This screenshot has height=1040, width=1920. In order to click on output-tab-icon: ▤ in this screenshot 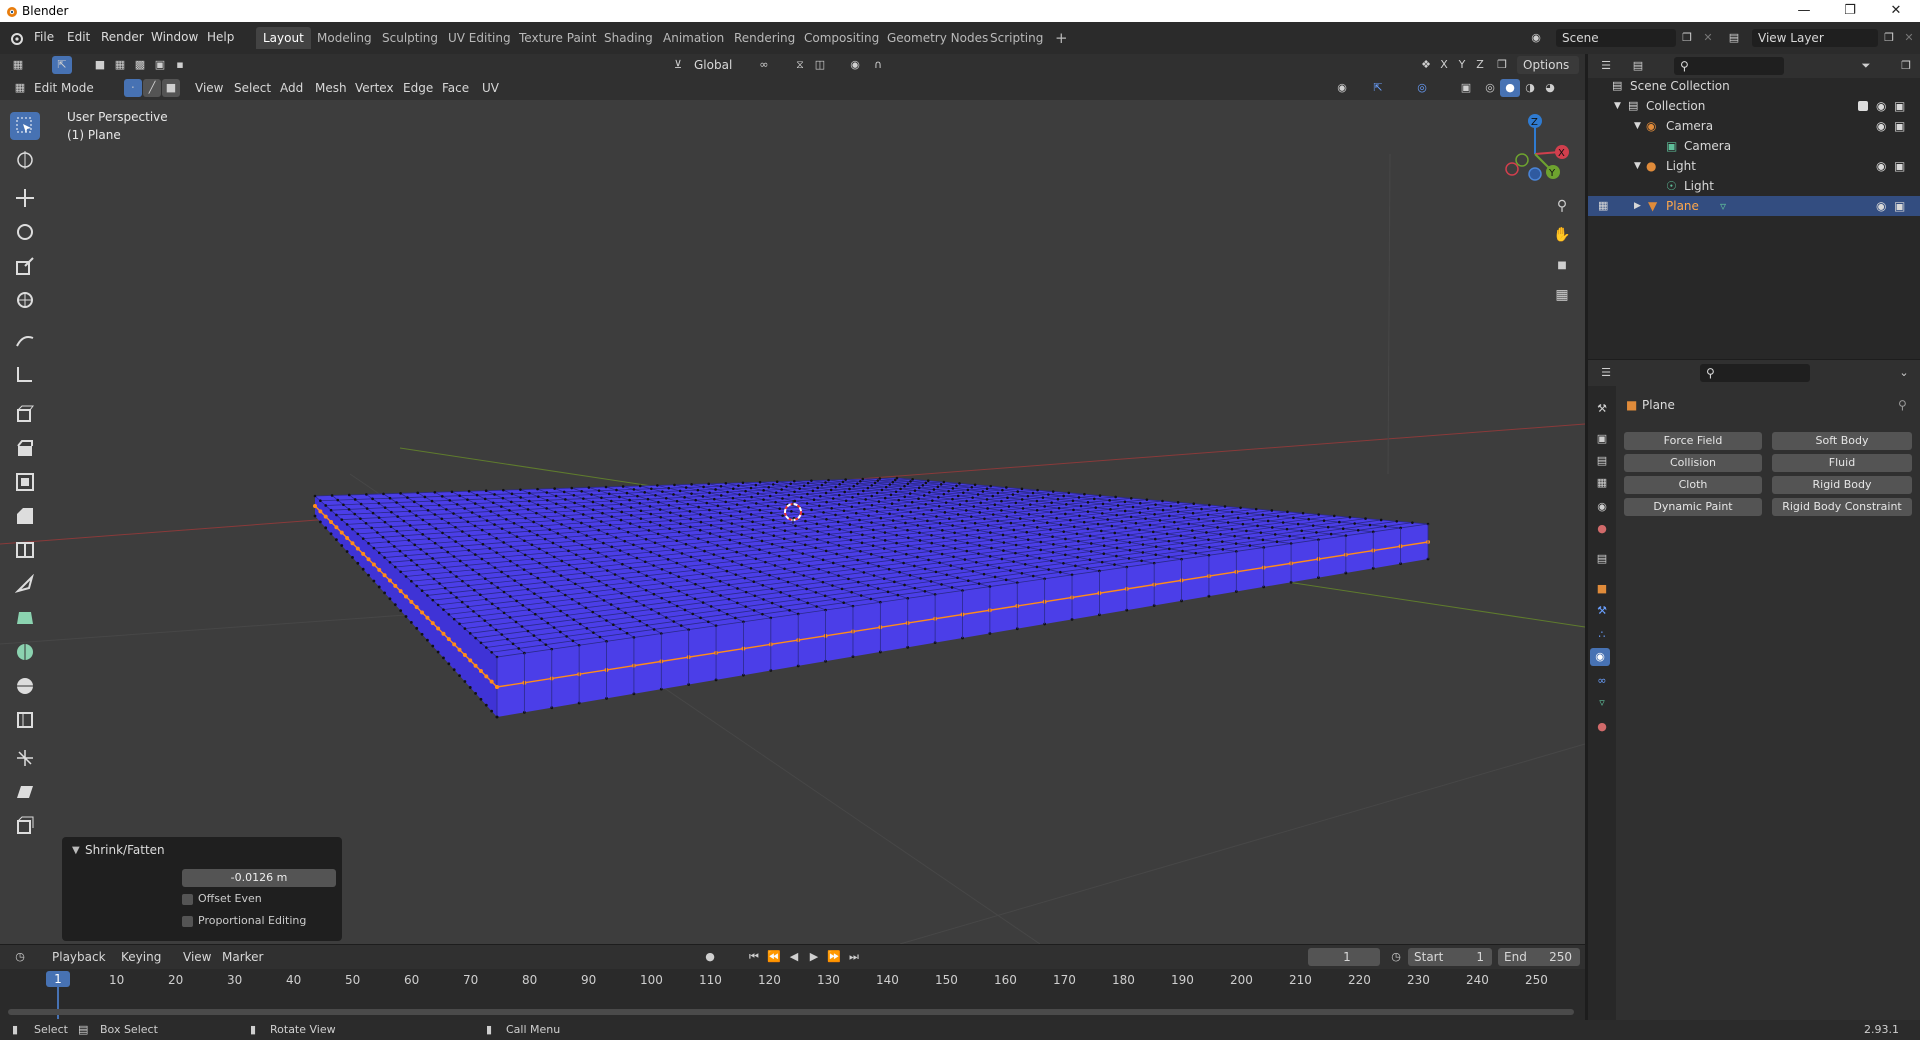, I will do `click(1602, 461)`.